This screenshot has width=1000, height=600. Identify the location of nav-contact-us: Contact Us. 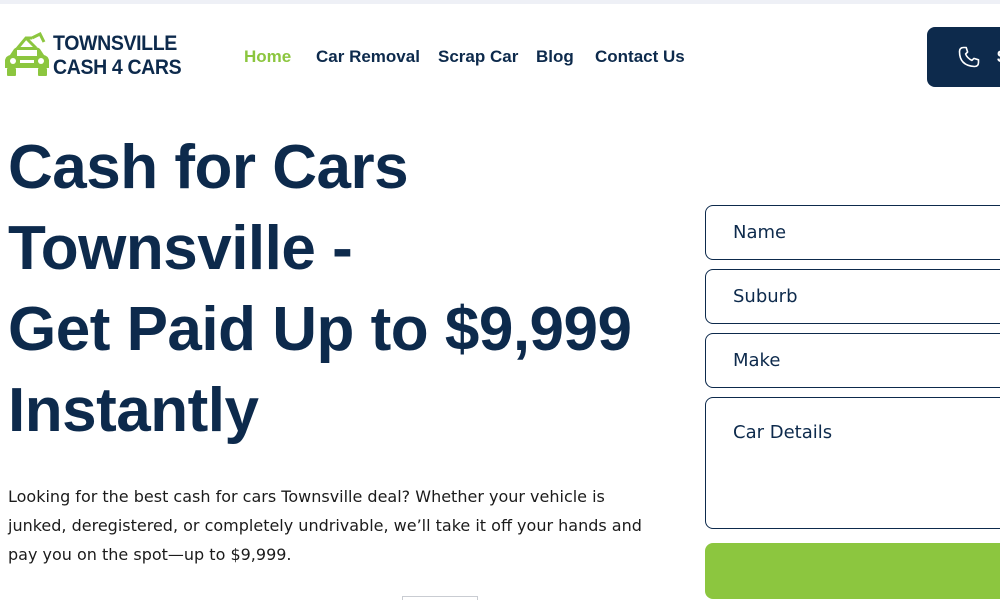
(640, 57).